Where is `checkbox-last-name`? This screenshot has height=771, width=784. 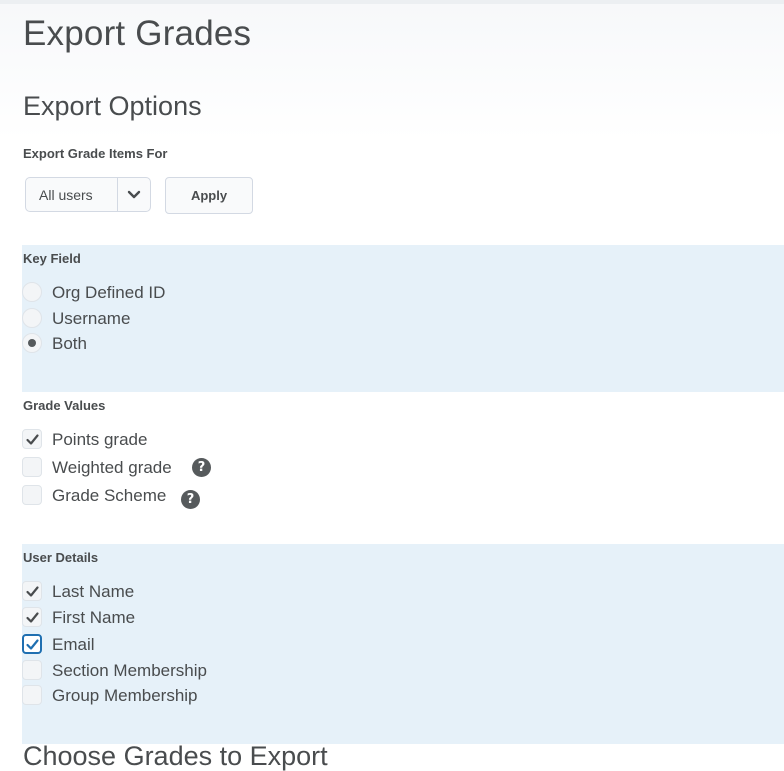
checkbox-last-name is located at coordinates (32, 591).